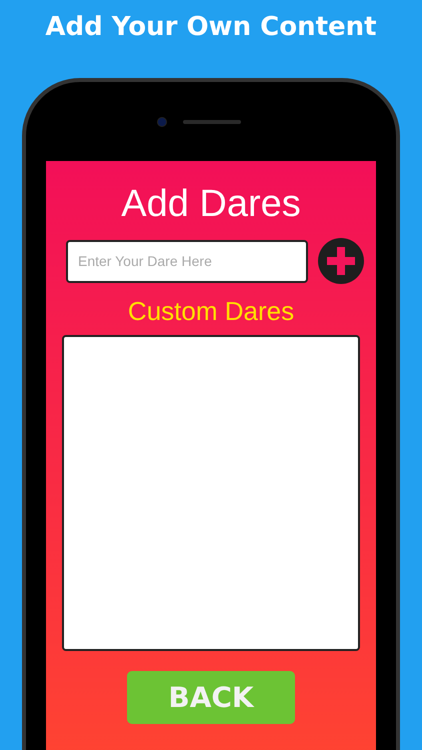 This screenshot has height=750, width=422. What do you see at coordinates (211, 311) in the screenshot?
I see `section-title: Custom Dares` at bounding box center [211, 311].